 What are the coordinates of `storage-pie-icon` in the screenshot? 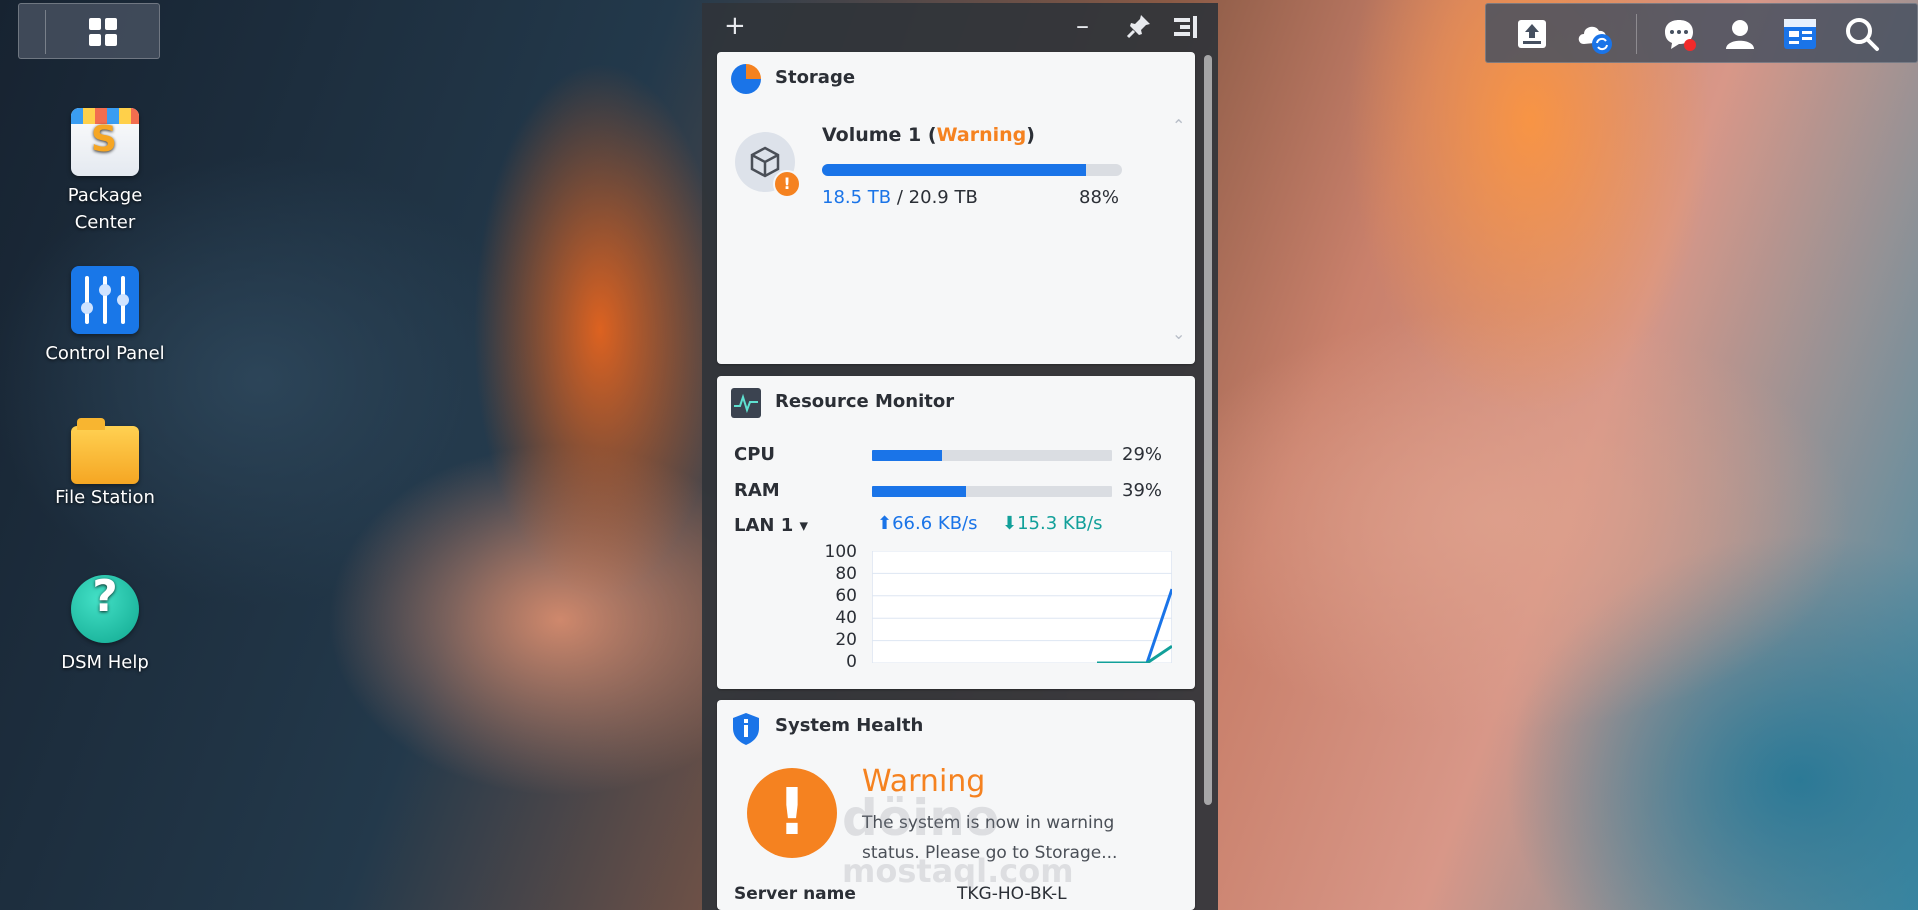 It's located at (746, 79).